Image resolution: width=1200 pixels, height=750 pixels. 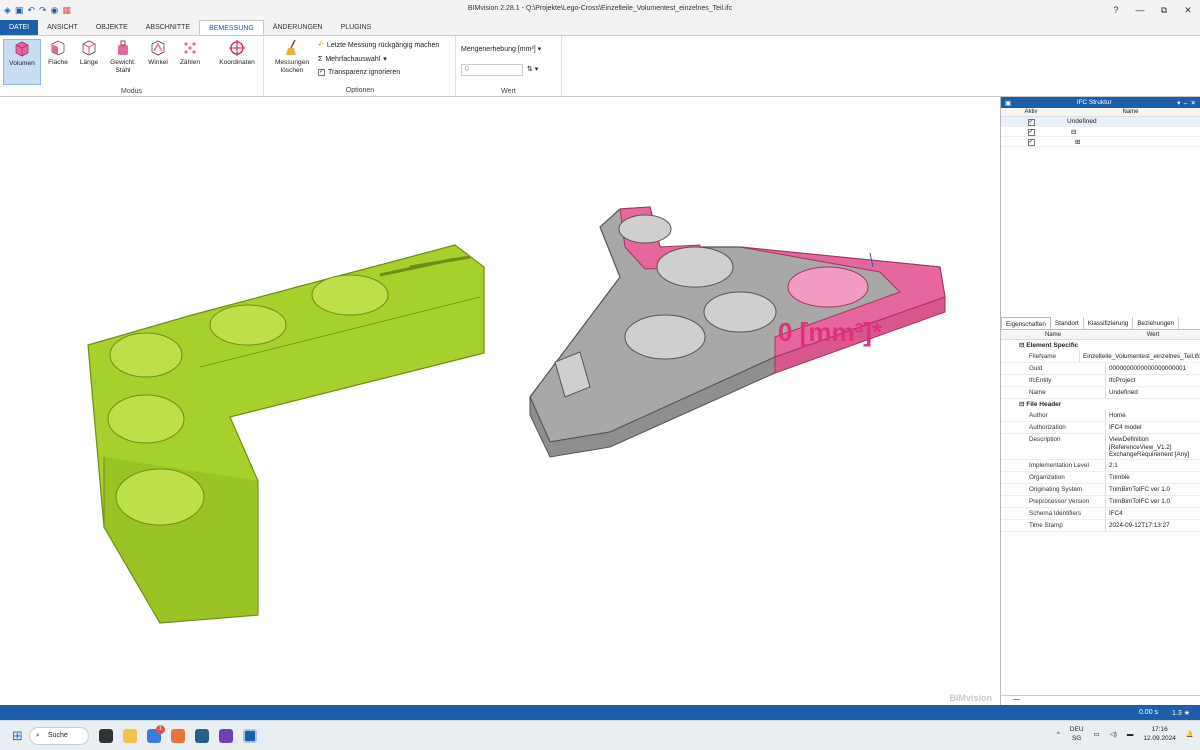 I want to click on outlook-icon: 1, so click(x=155, y=733).